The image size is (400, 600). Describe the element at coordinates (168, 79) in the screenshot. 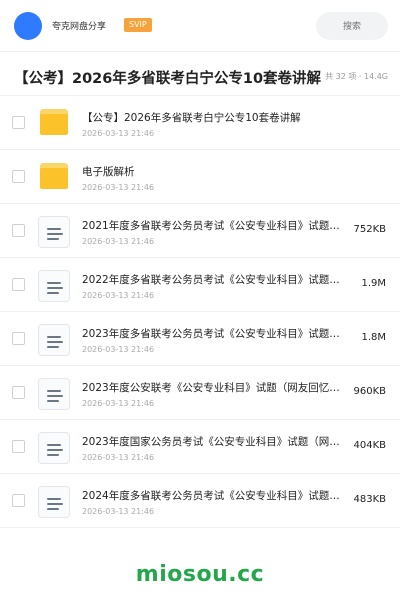

I see `page-title: 【公考】2026年多省联考白宁公专10套卷讲解` at that location.